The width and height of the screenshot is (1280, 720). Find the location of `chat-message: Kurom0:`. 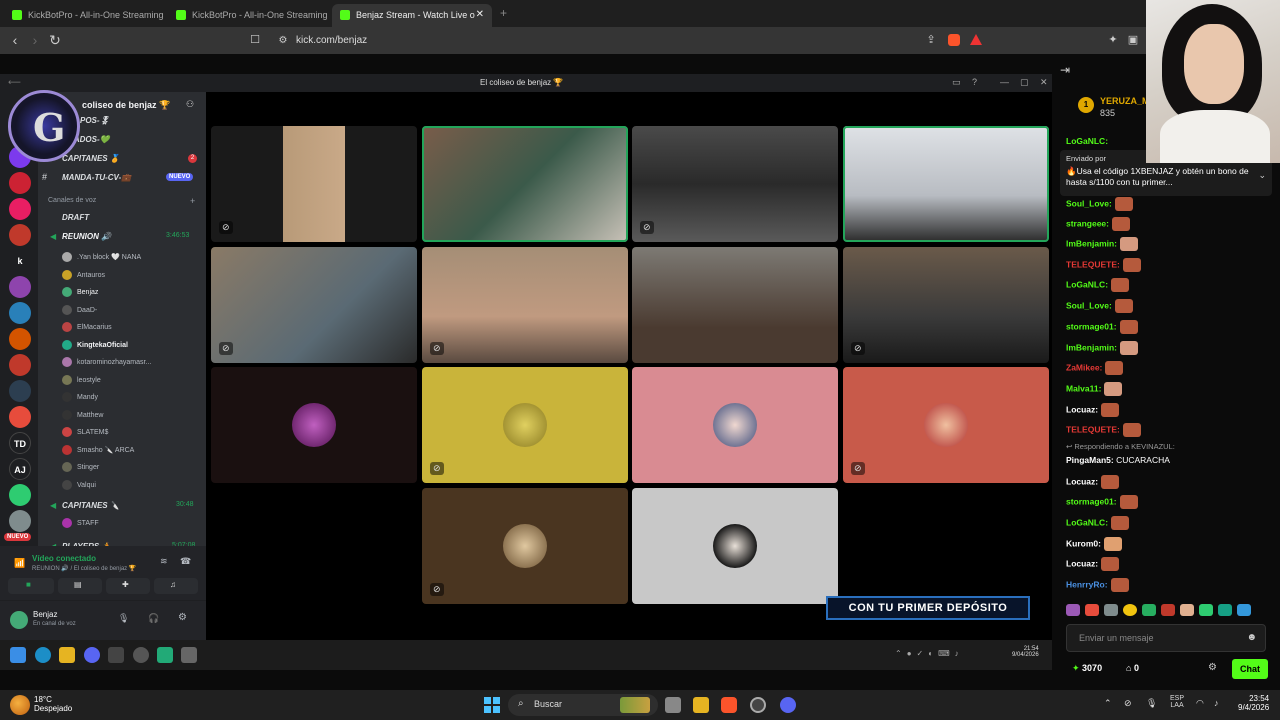

chat-message: Kurom0: is located at coordinates (1094, 544).